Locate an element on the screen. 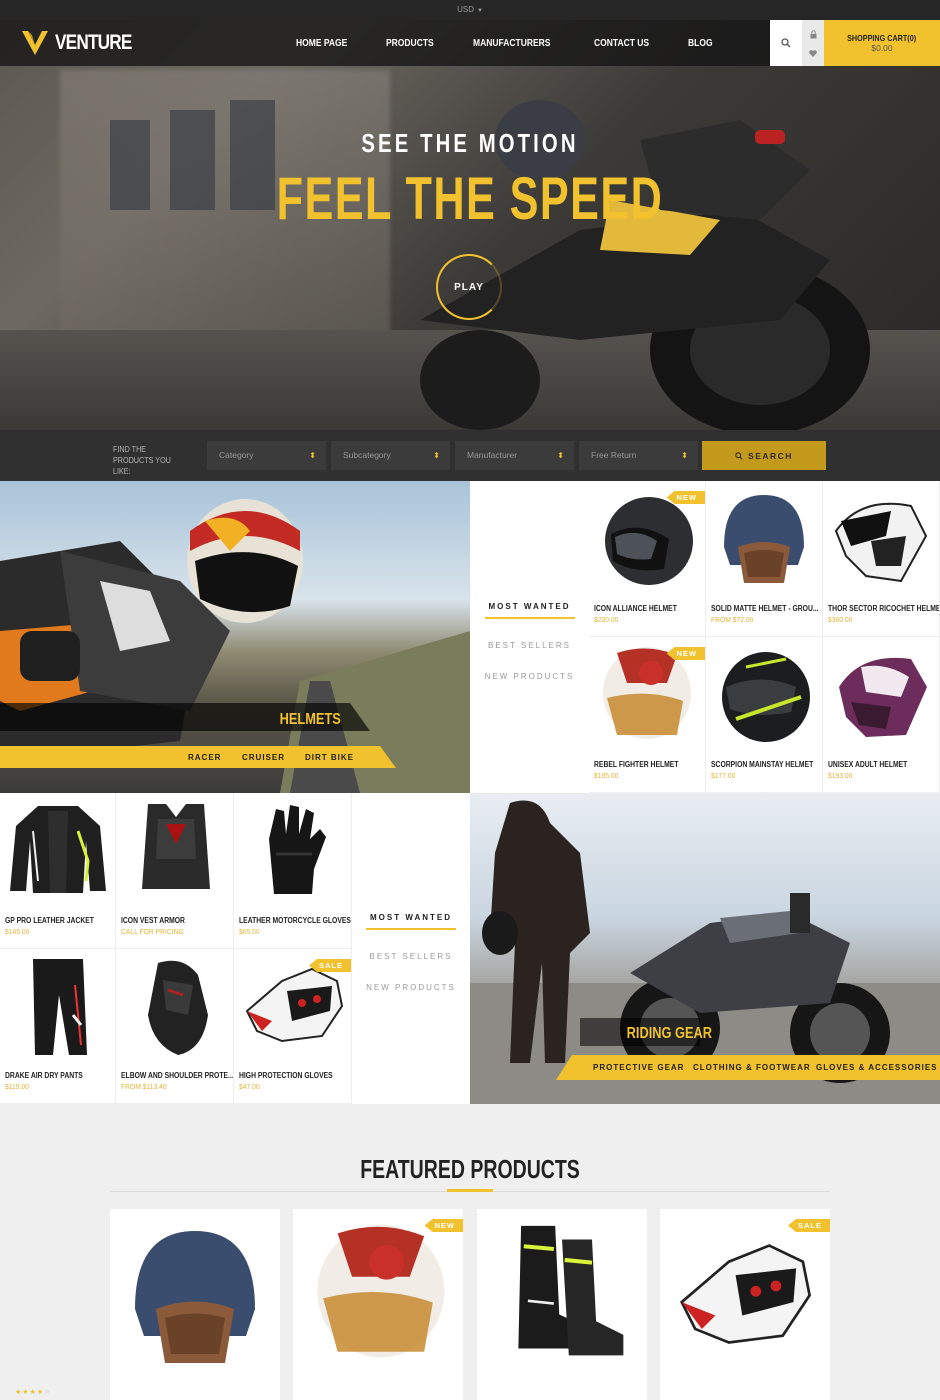  lock-icon is located at coordinates (813, 34).